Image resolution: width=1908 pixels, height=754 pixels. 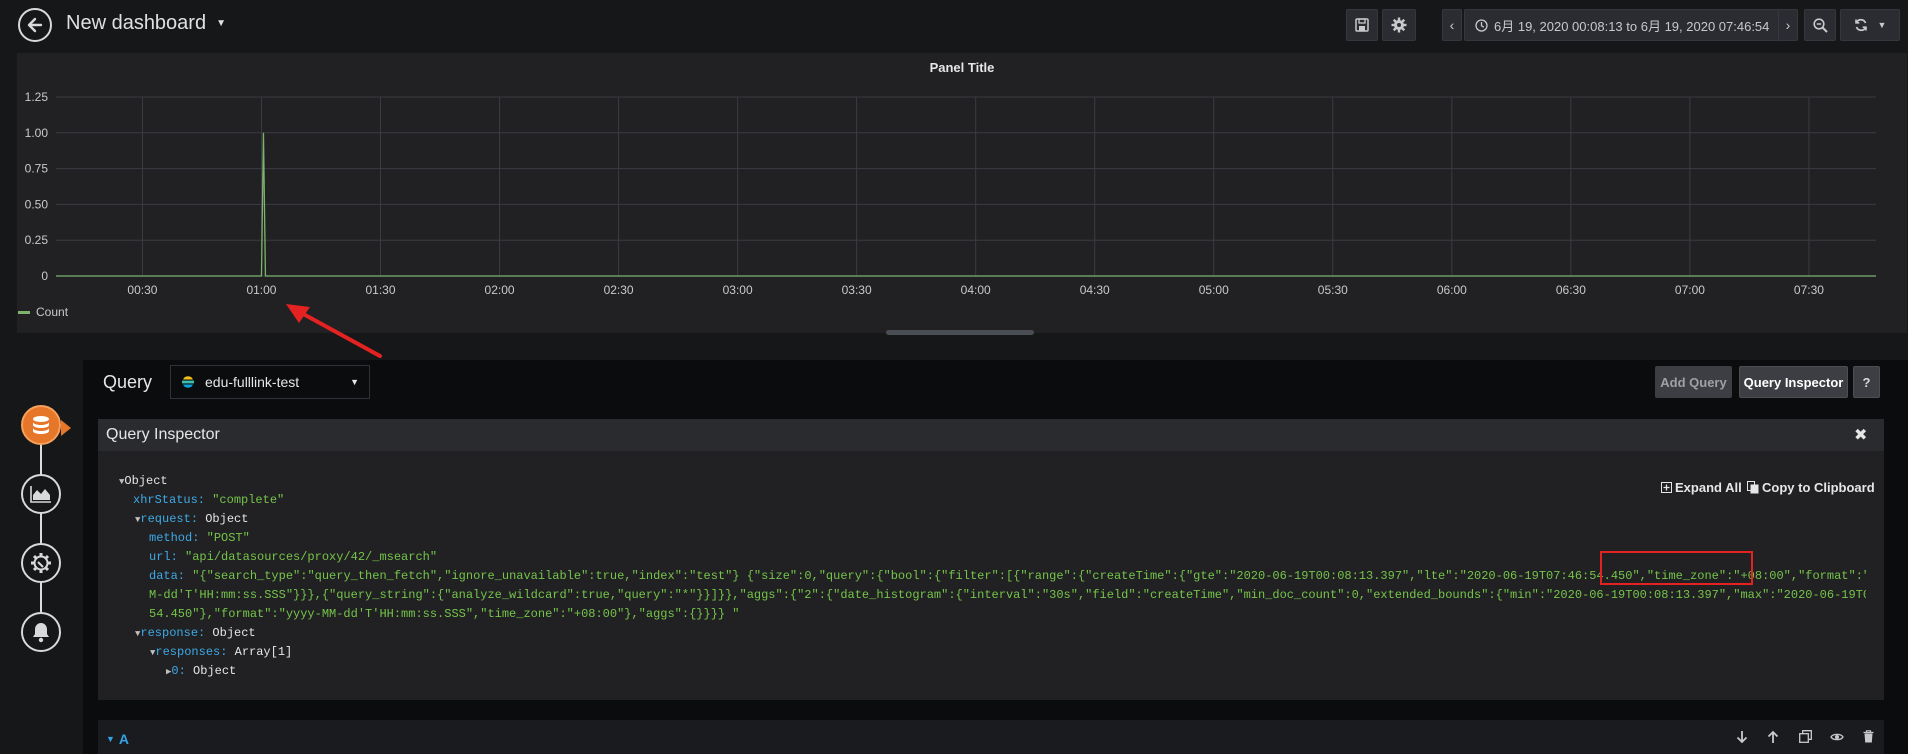 I want to click on x-tick-label: 04:00, so click(x=976, y=290).